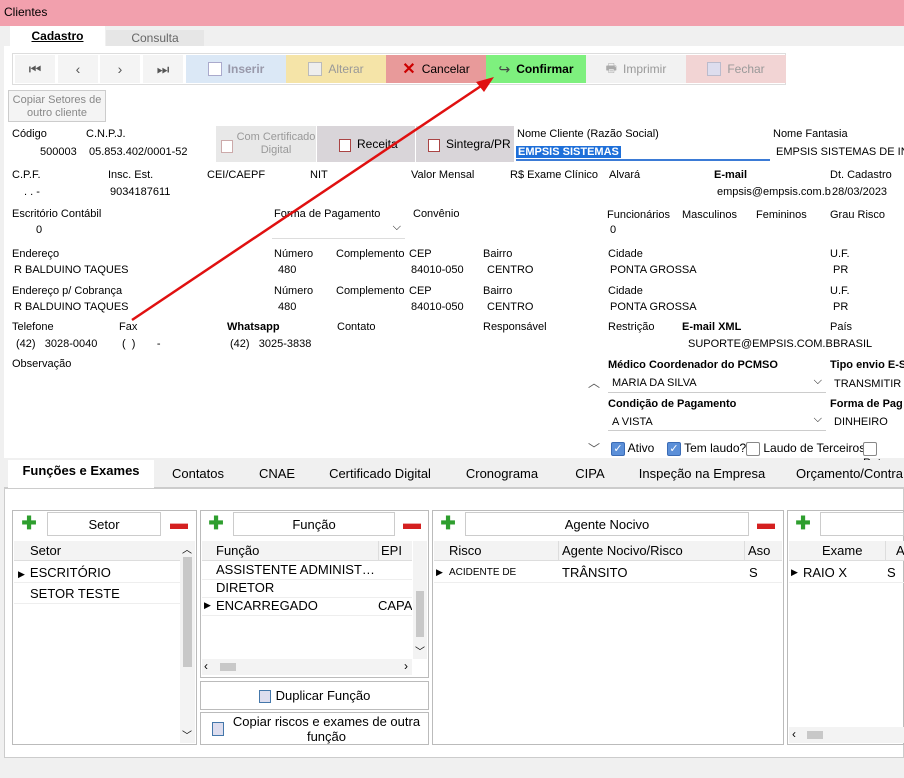 The width and height of the screenshot is (904, 778). What do you see at coordinates (390, 551) in the screenshot?
I see `epi-col-label: EPI` at bounding box center [390, 551].